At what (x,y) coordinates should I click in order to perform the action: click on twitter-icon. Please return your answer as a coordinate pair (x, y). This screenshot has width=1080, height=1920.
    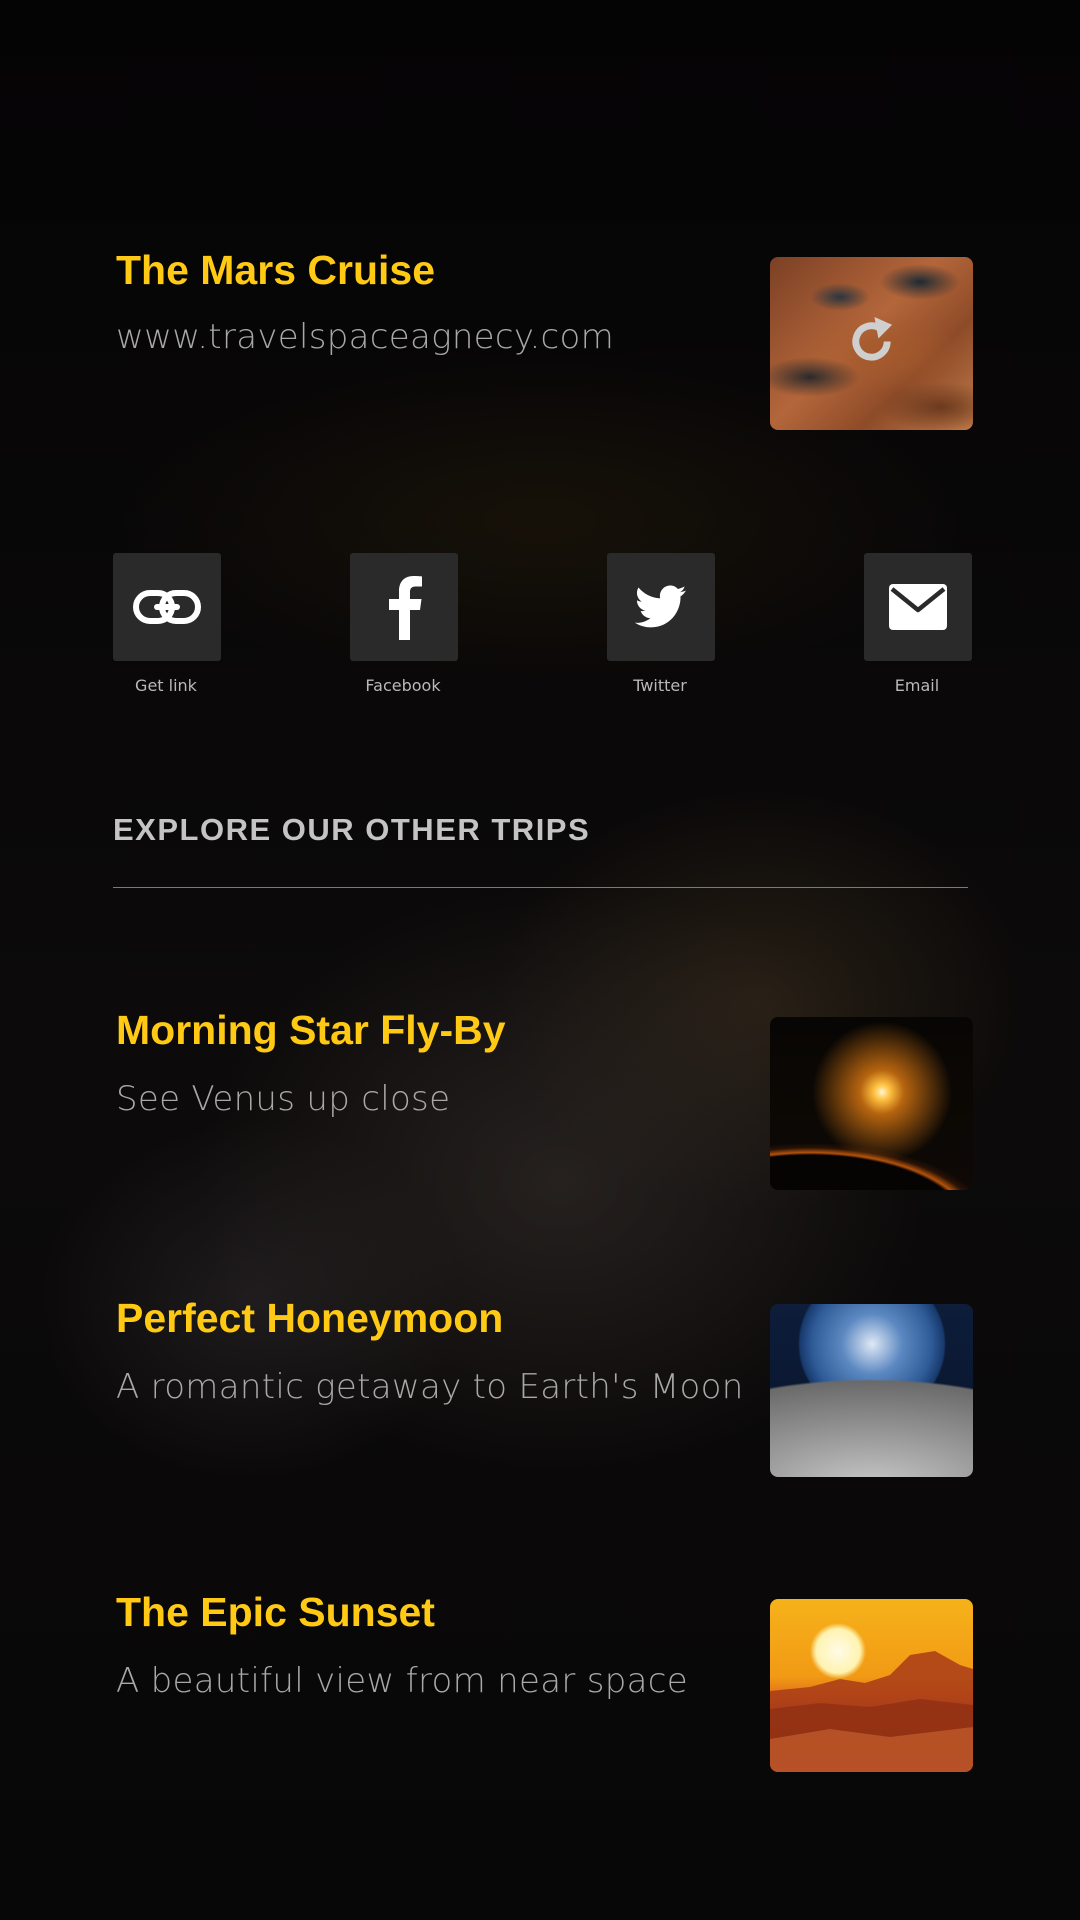
    Looking at the image, I should click on (661, 606).